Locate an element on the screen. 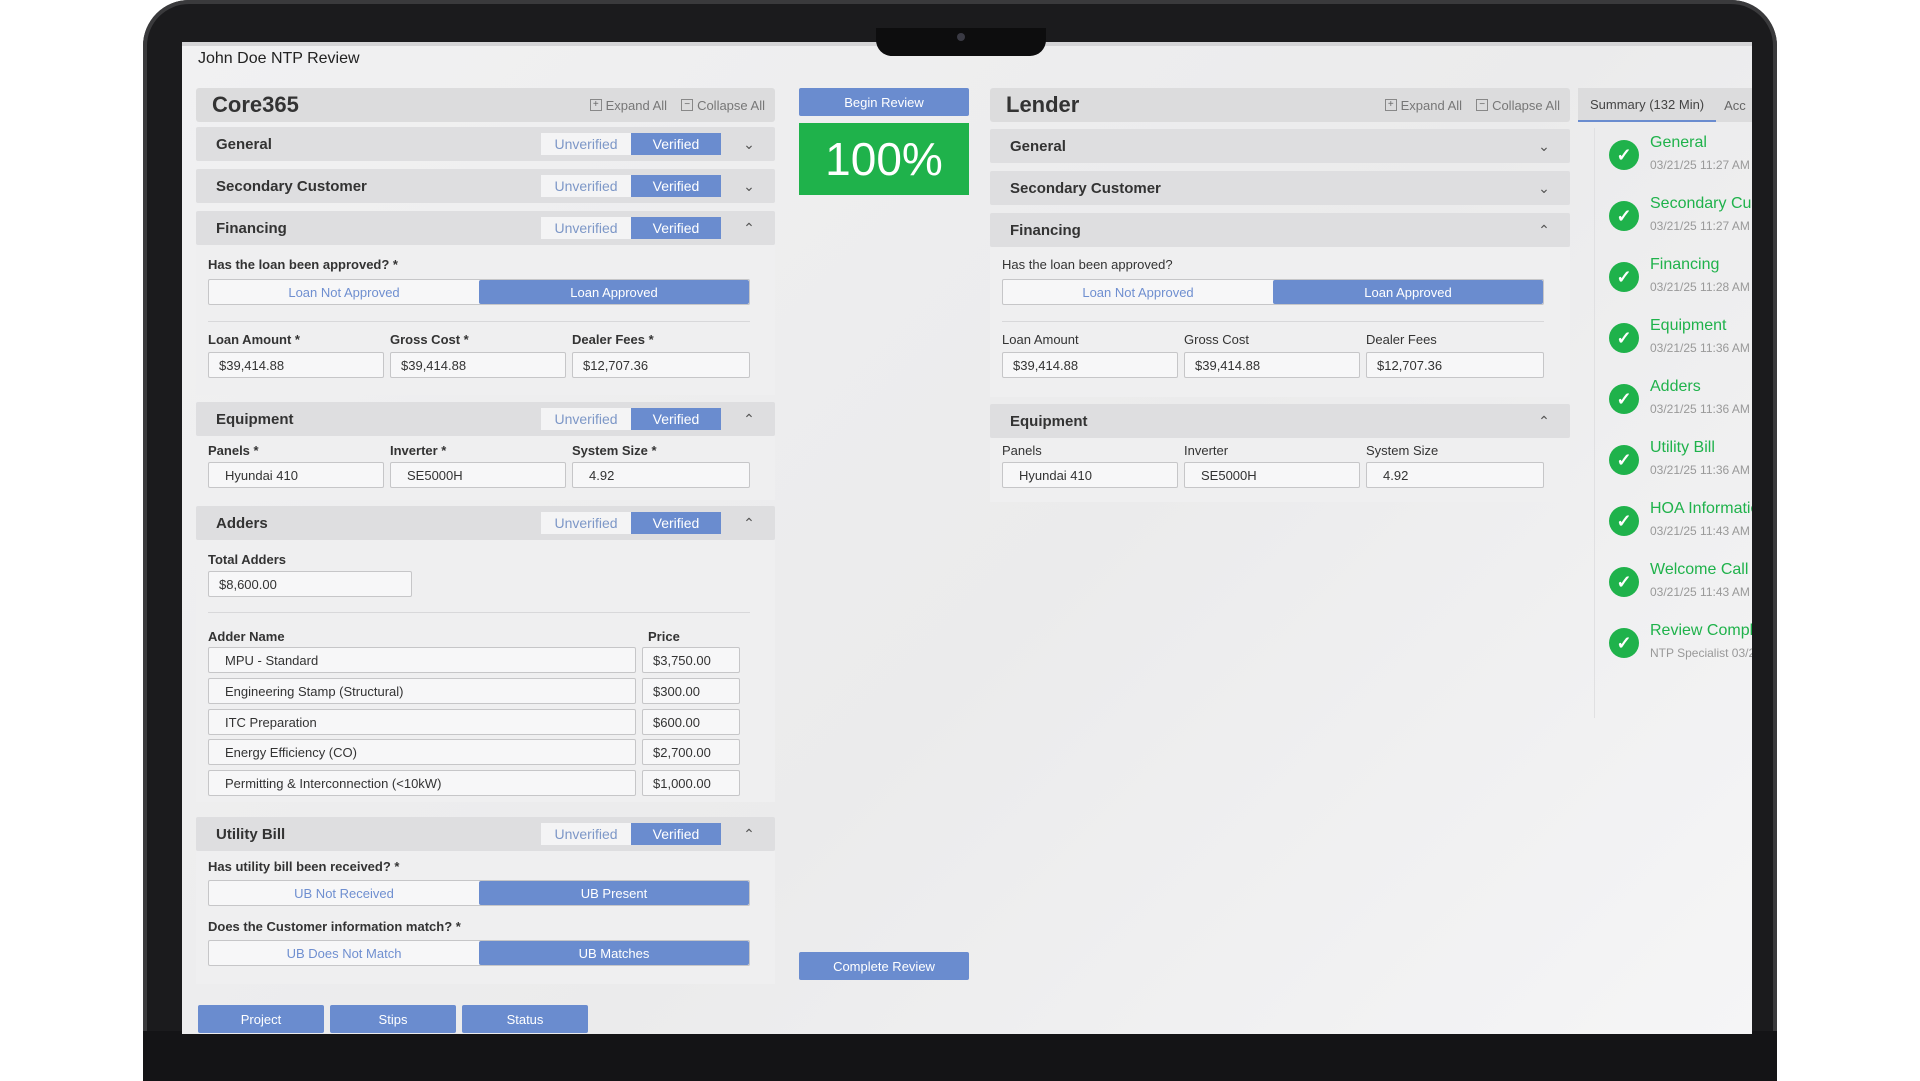 This screenshot has height=1081, width=1920. ub-present-option: UB Present is located at coordinates (614, 893).